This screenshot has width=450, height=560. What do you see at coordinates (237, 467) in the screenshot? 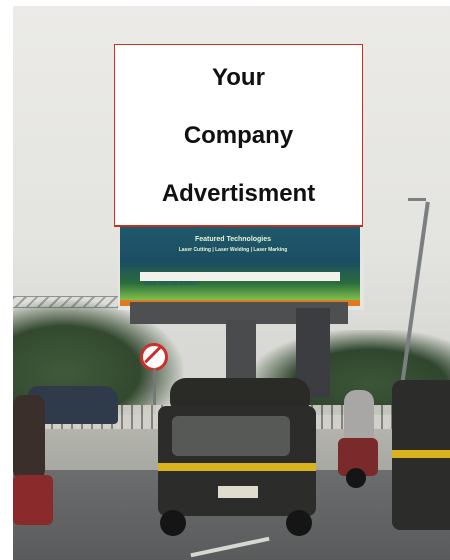
I see `rickshaw-yellow-band` at bounding box center [237, 467].